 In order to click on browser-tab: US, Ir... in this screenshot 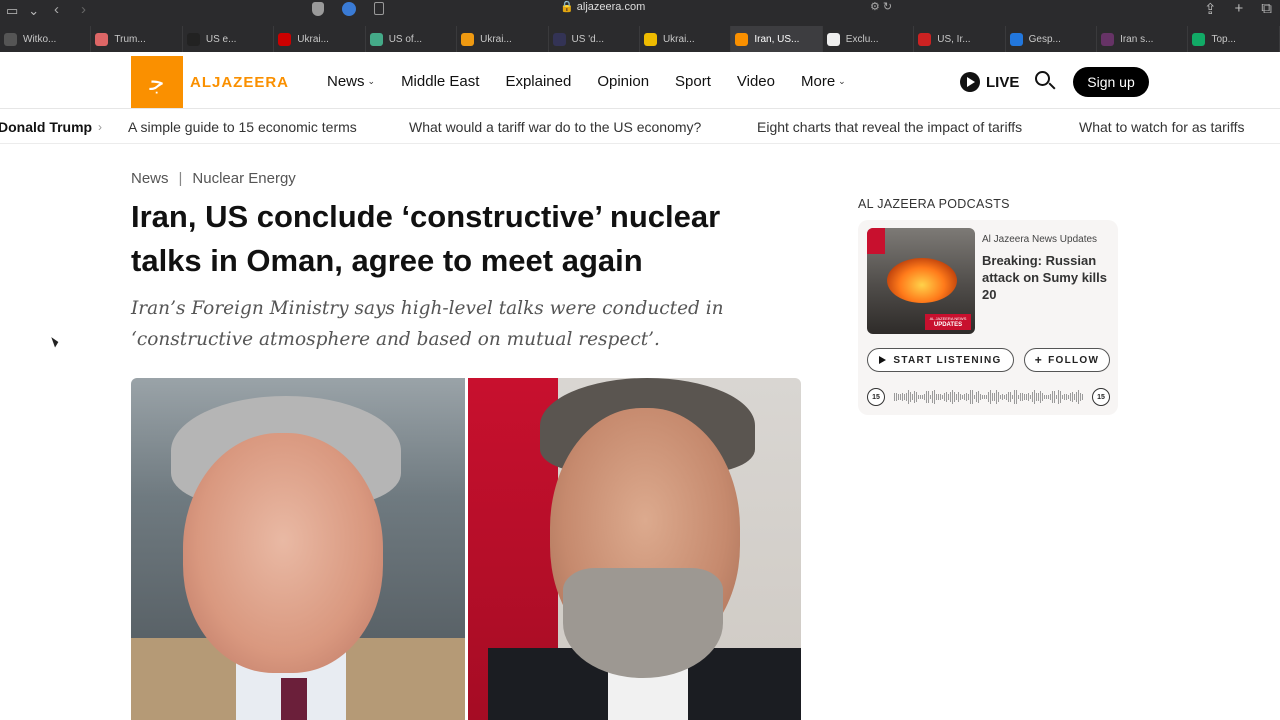, I will do `click(960, 39)`.